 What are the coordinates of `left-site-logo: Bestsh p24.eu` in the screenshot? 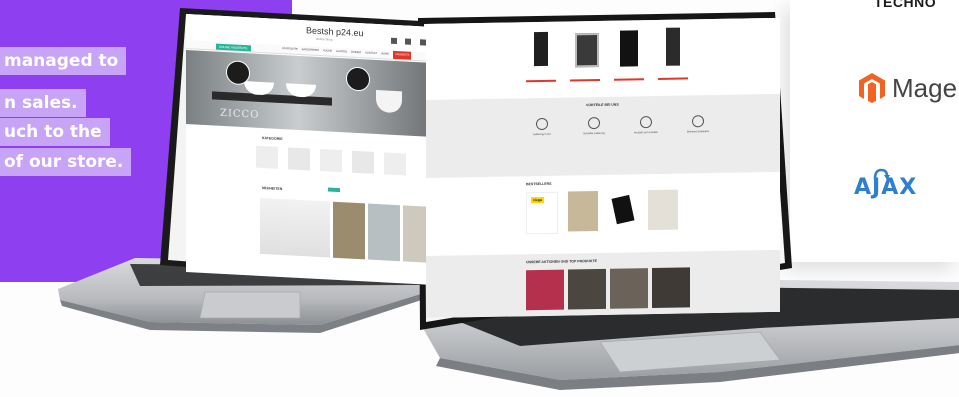 It's located at (335, 31).